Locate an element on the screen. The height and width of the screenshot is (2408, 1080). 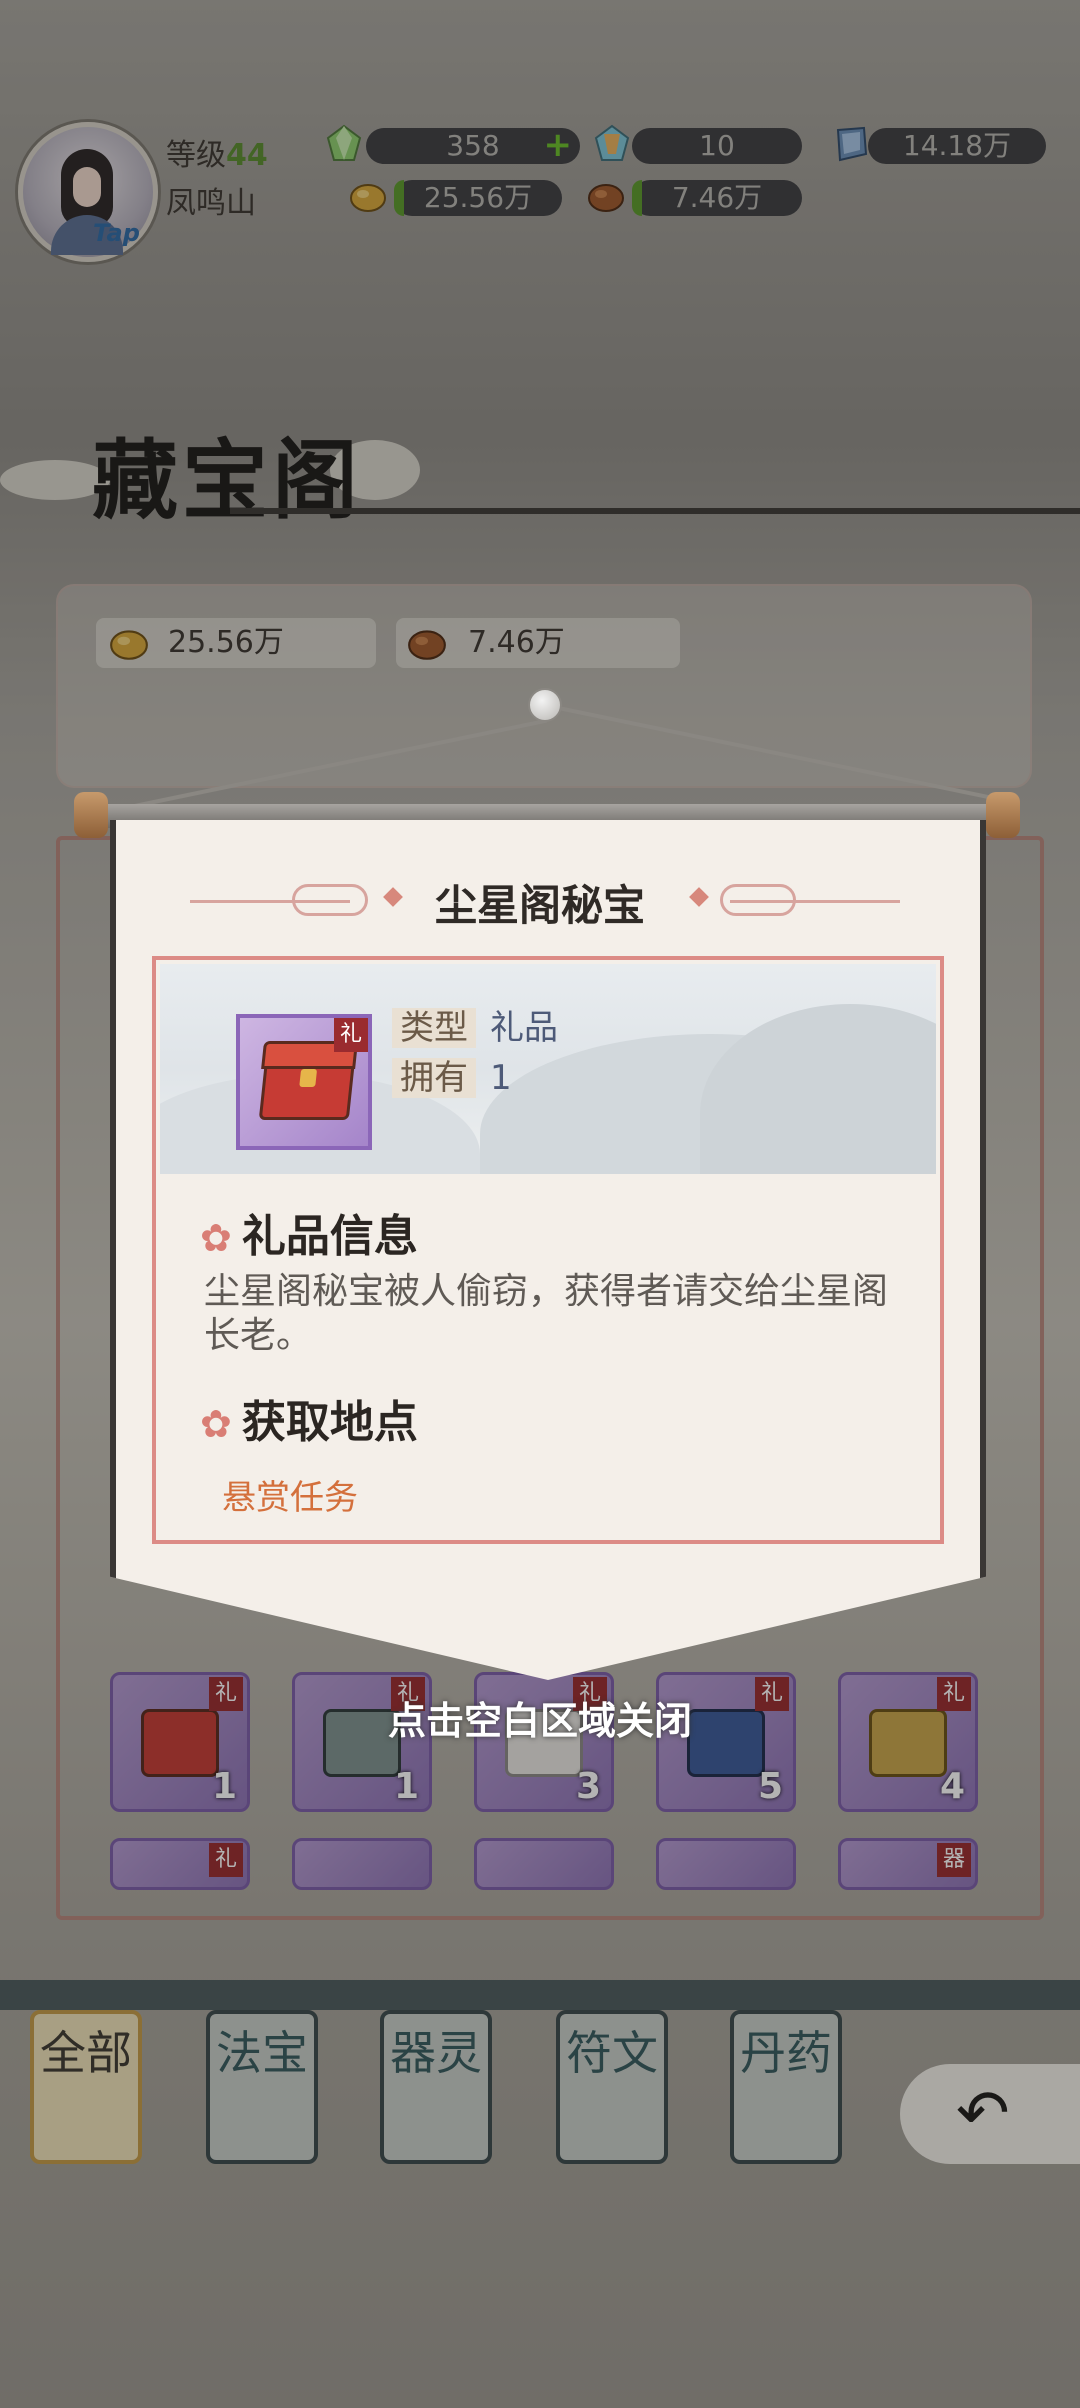
info-heading-text: 礼品信息 is located at coordinates (329, 1236).